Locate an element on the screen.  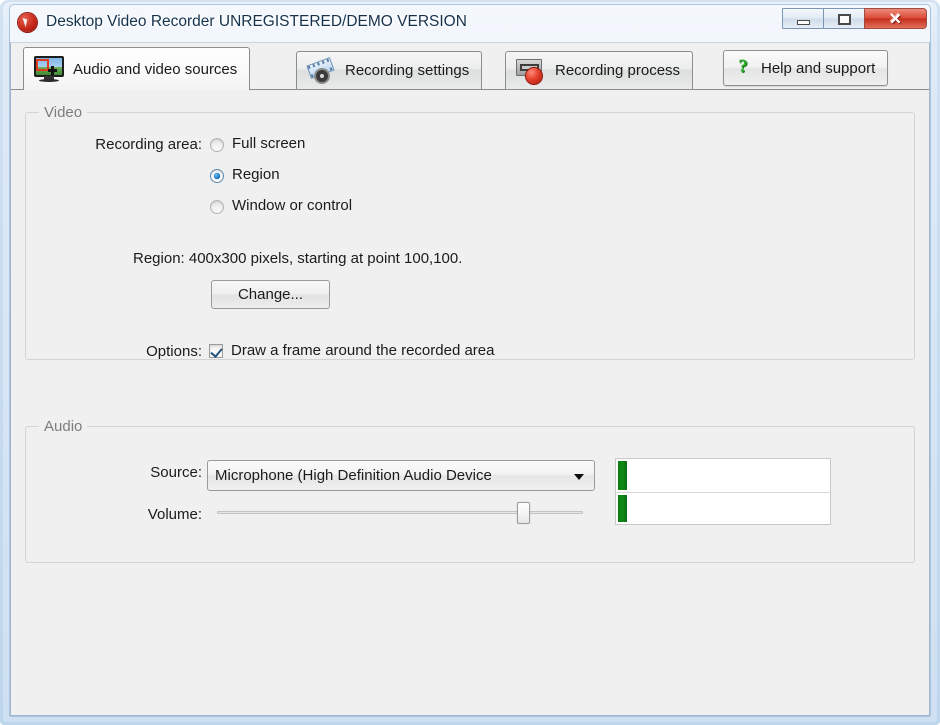
tab-label-recording-process: Recording process is located at coordinates (618, 70).